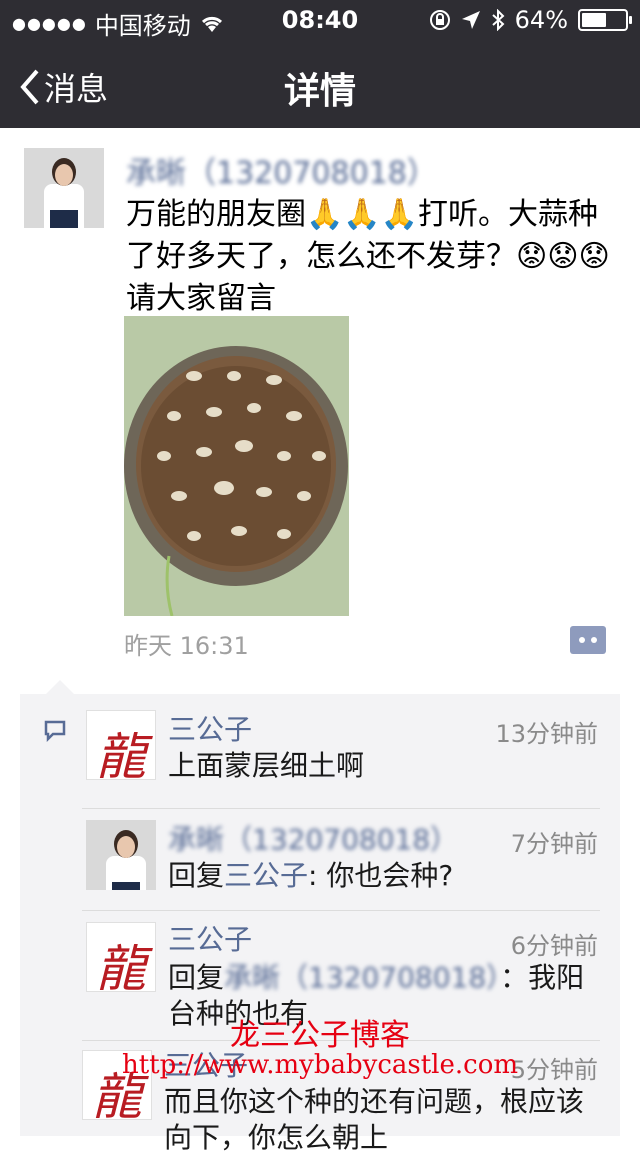  I want to click on location-icon, so click(470, 20).